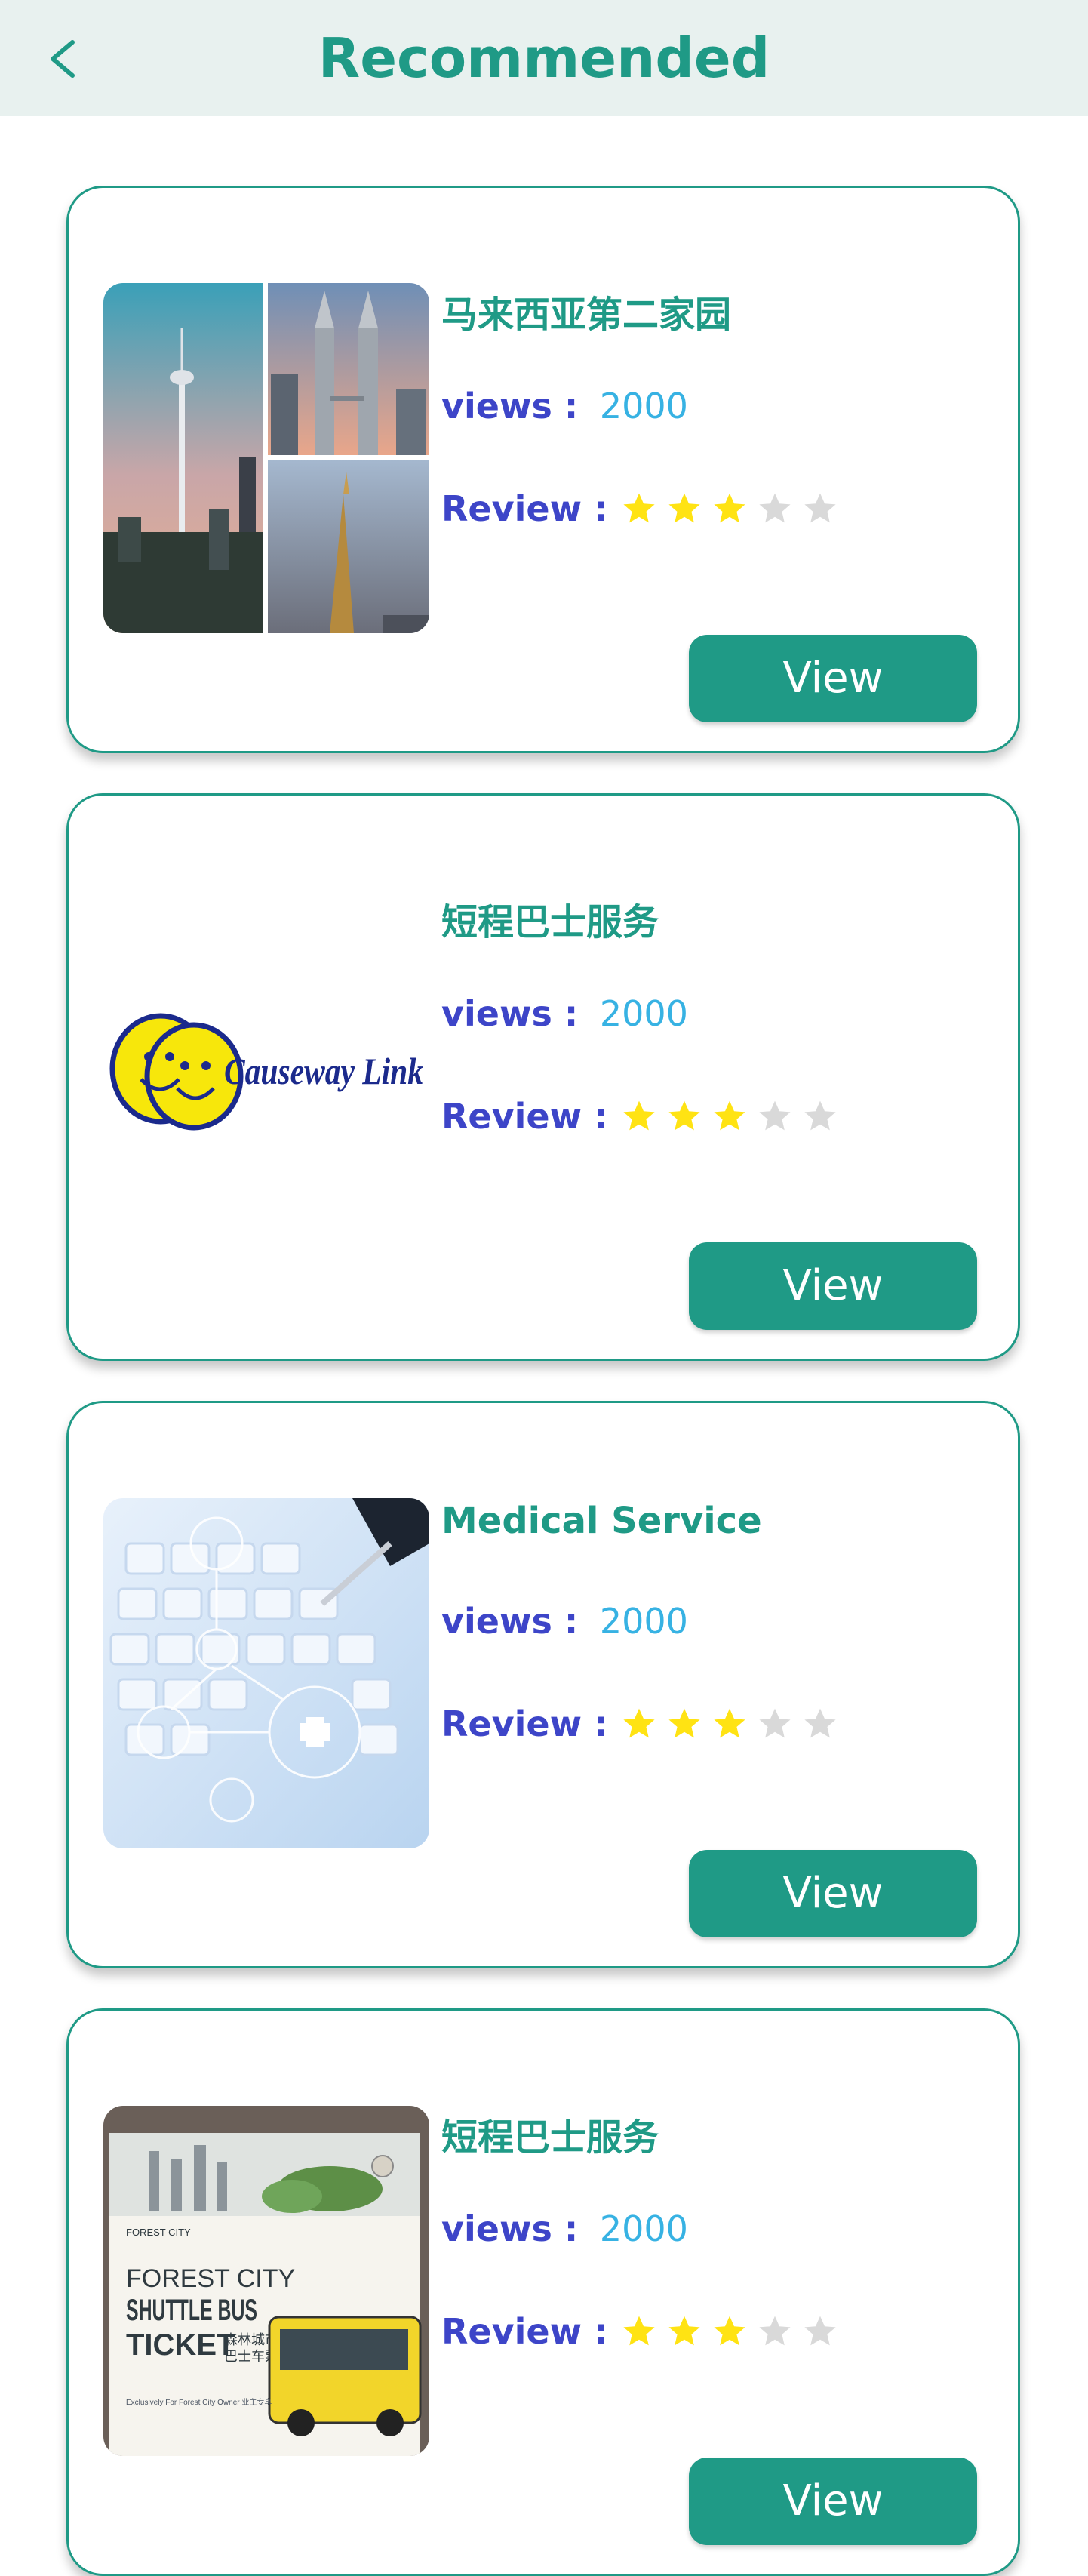 Image resolution: width=1088 pixels, height=2576 pixels. Describe the element at coordinates (266, 1673) in the screenshot. I see `medical-service-image` at that location.